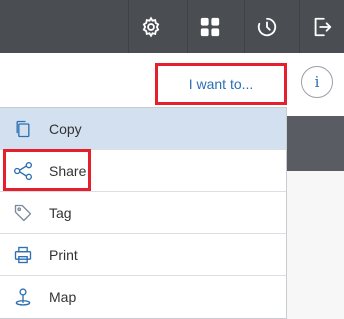 This screenshot has width=344, height=319. Describe the element at coordinates (23, 213) in the screenshot. I see `tag-icon` at that location.